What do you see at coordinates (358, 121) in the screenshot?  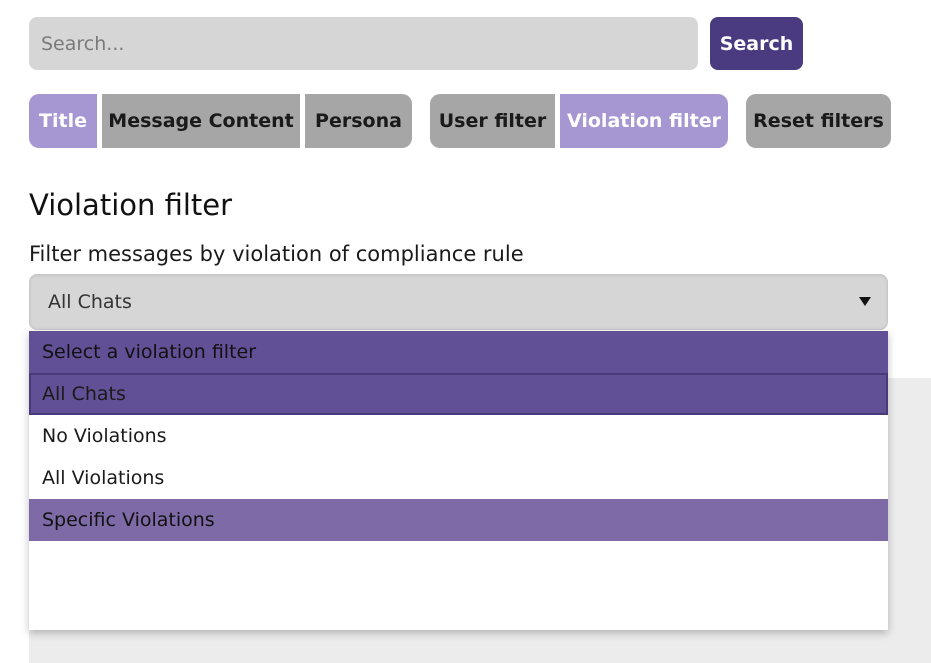 I see `tab-persona: Persona` at bounding box center [358, 121].